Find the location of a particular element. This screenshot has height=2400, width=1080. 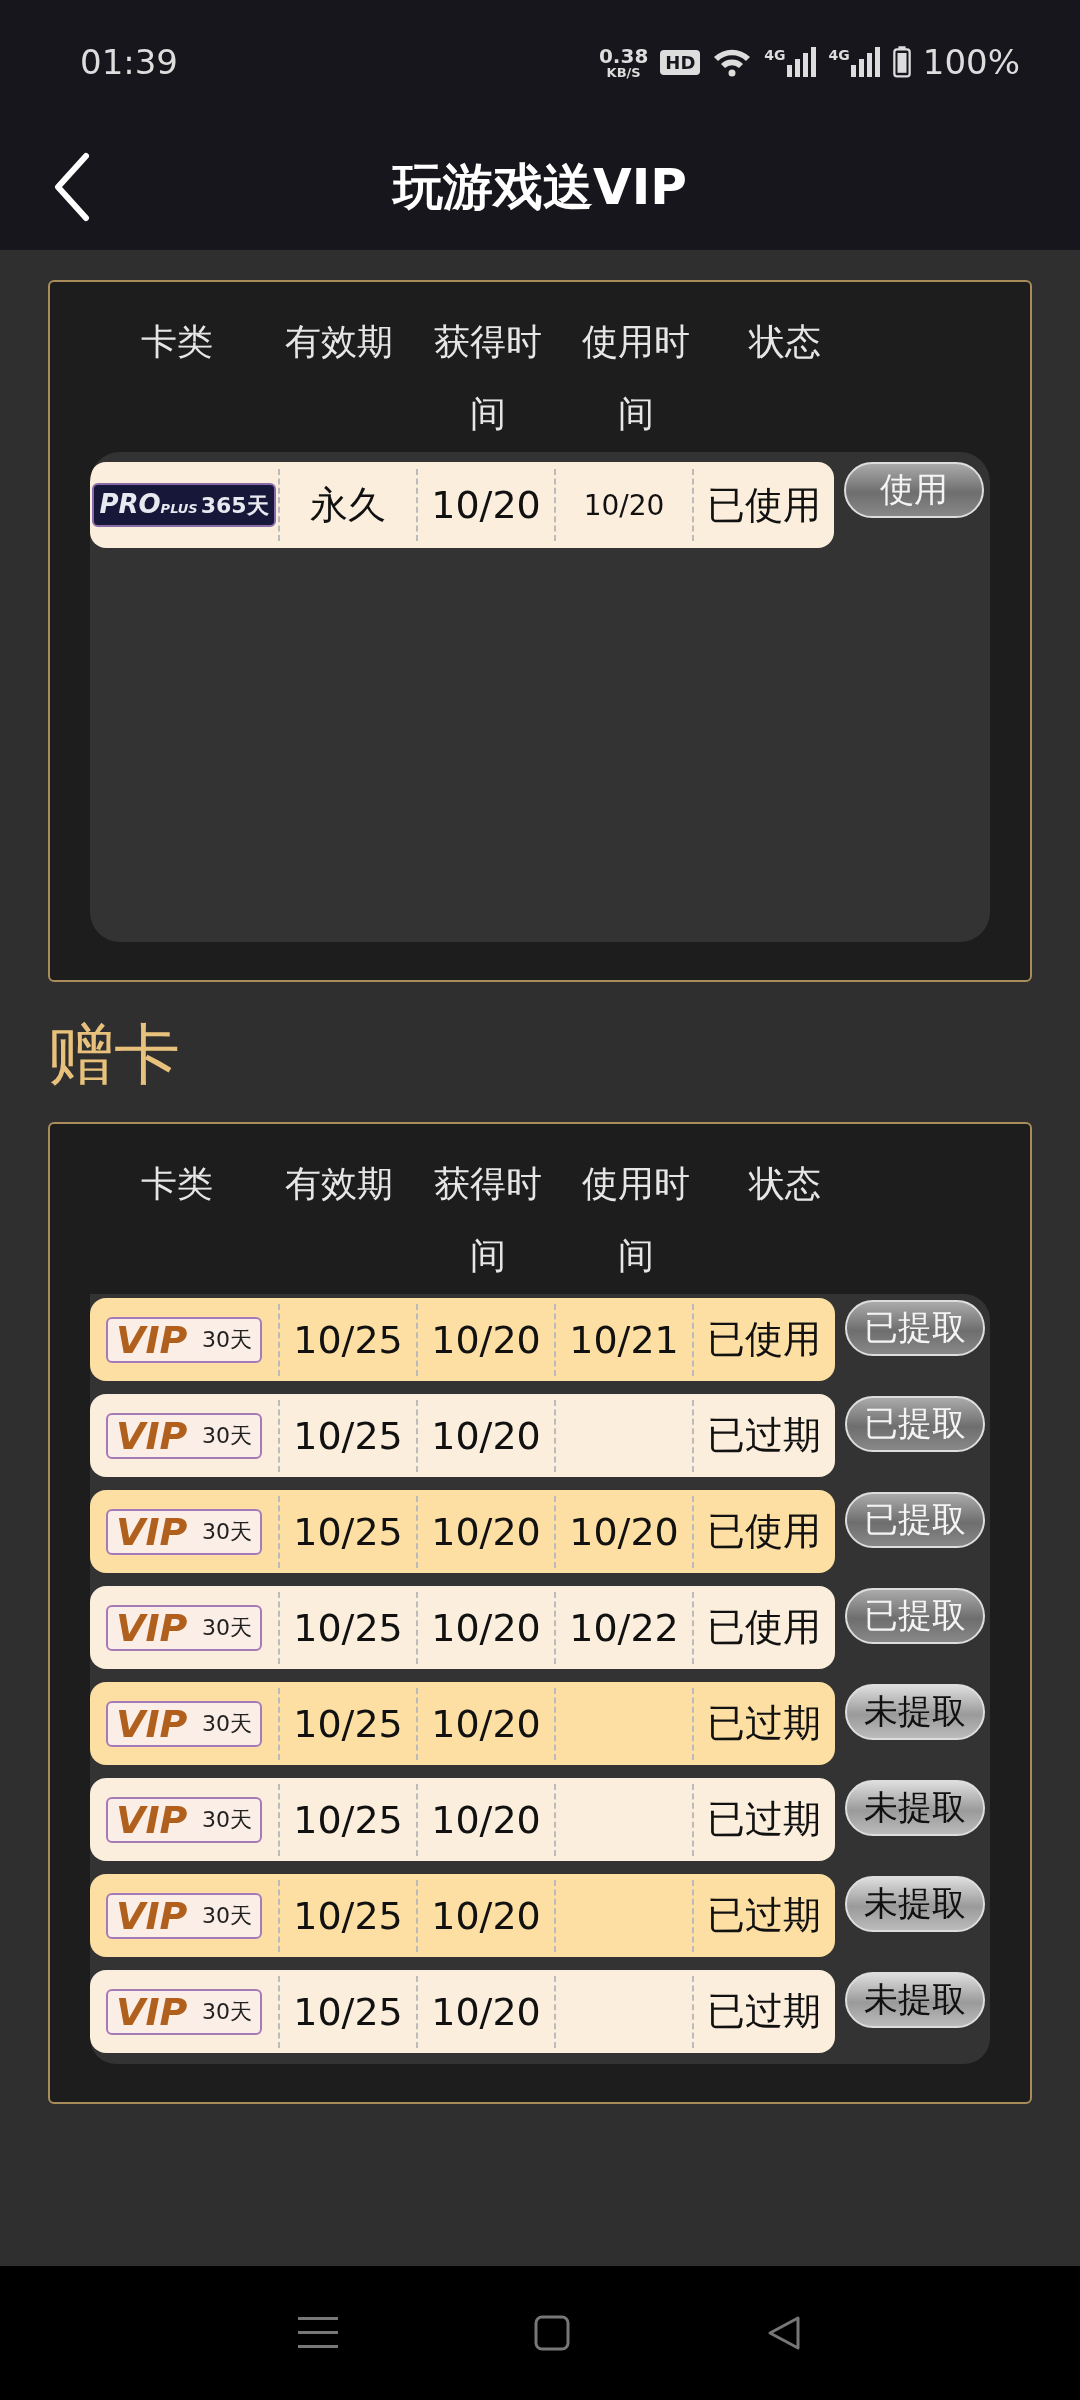

hd-badge: HD is located at coordinates (680, 62).